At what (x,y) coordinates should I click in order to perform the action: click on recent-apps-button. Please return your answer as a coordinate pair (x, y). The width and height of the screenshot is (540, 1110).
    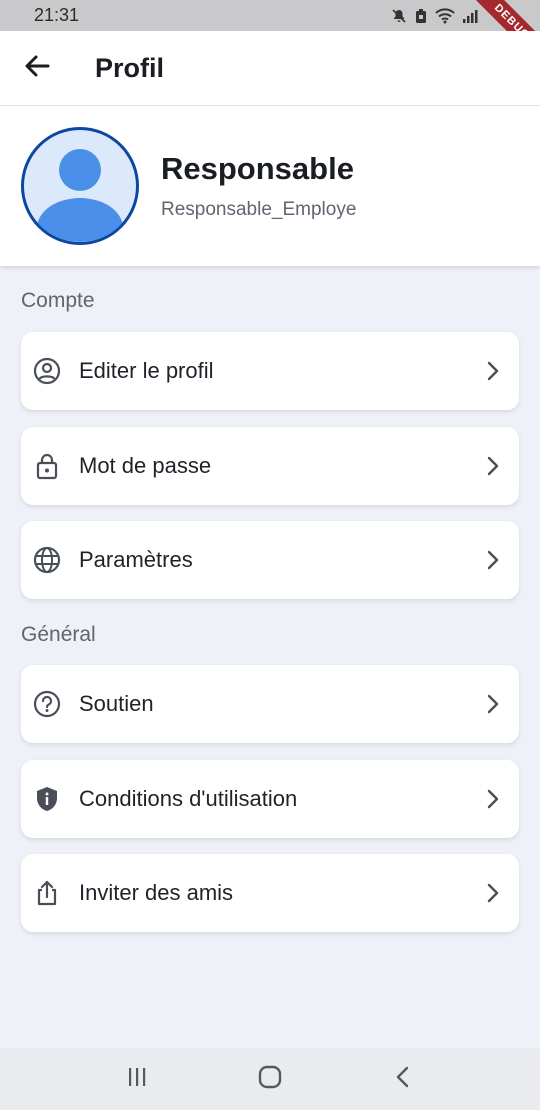
    Looking at the image, I should click on (137, 1079).